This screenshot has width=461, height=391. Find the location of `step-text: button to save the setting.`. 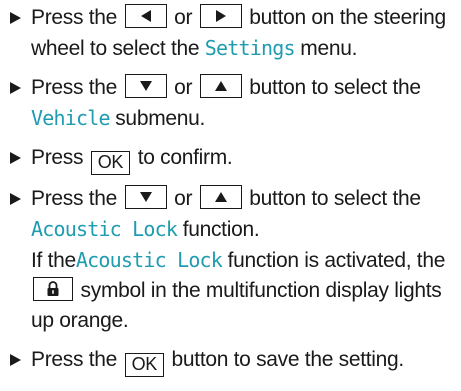

step-text: button to save the setting. is located at coordinates (288, 359).